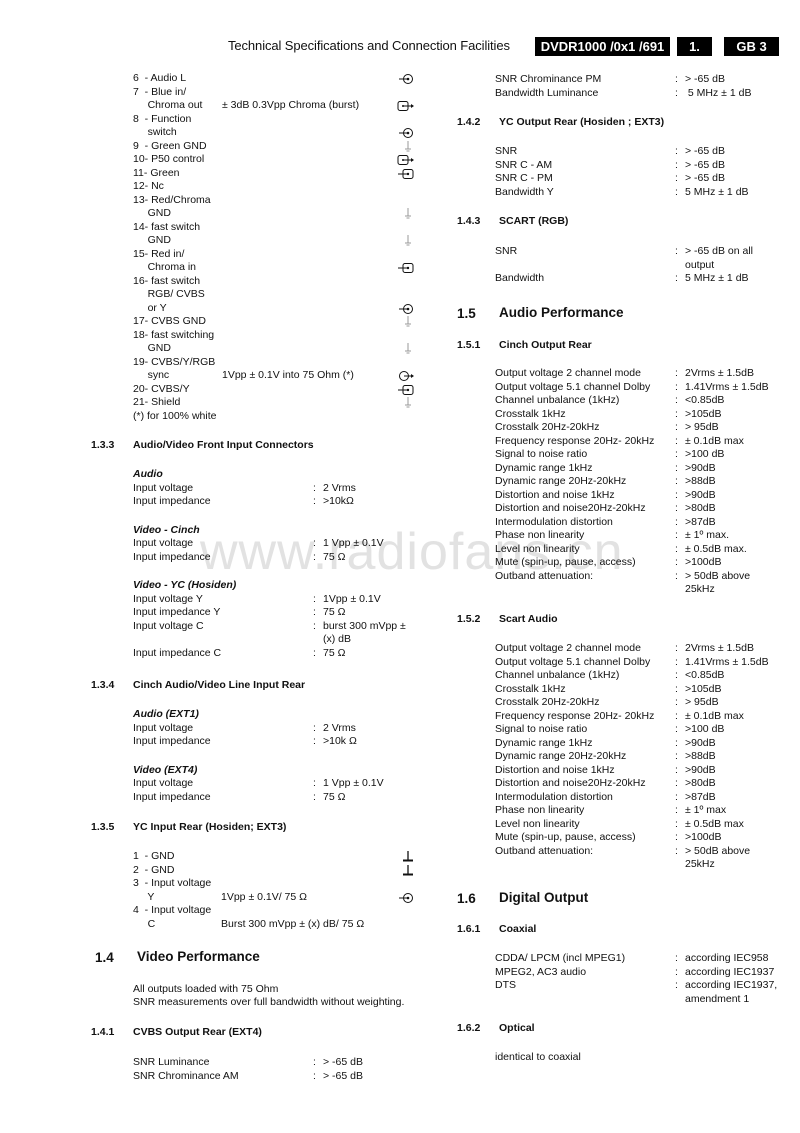 This screenshot has width=800, height=1133. I want to click on spec-value: amendment 1, so click(717, 998).